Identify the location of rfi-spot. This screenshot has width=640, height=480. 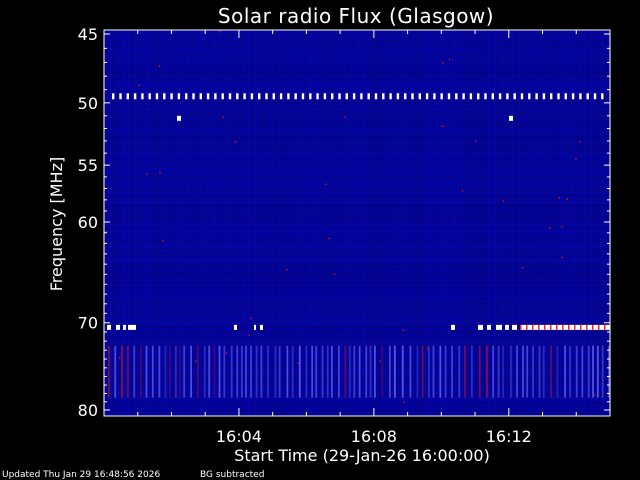
(179, 118).